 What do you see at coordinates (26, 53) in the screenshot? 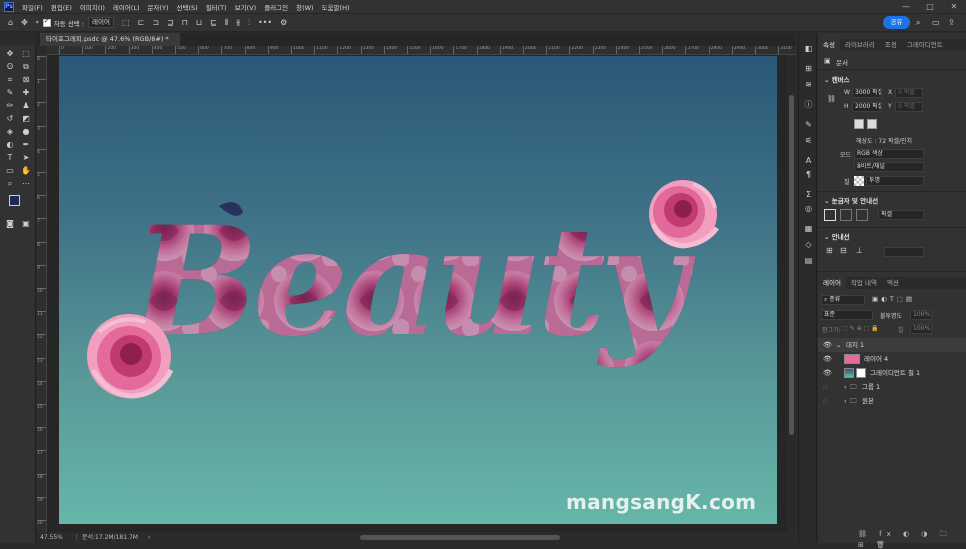
I see `artboard-tool-icon: ⬚` at bounding box center [26, 53].